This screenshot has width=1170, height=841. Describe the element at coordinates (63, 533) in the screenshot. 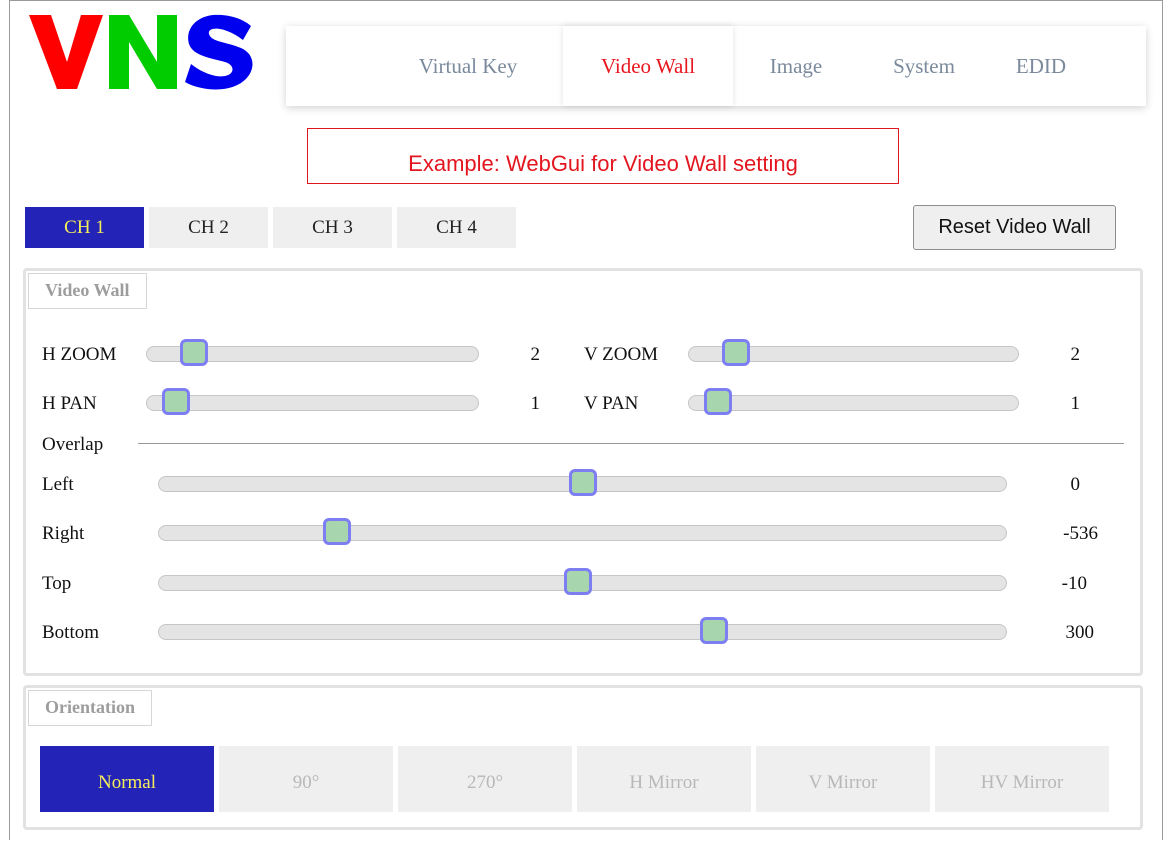

I see `right-label: Right` at that location.